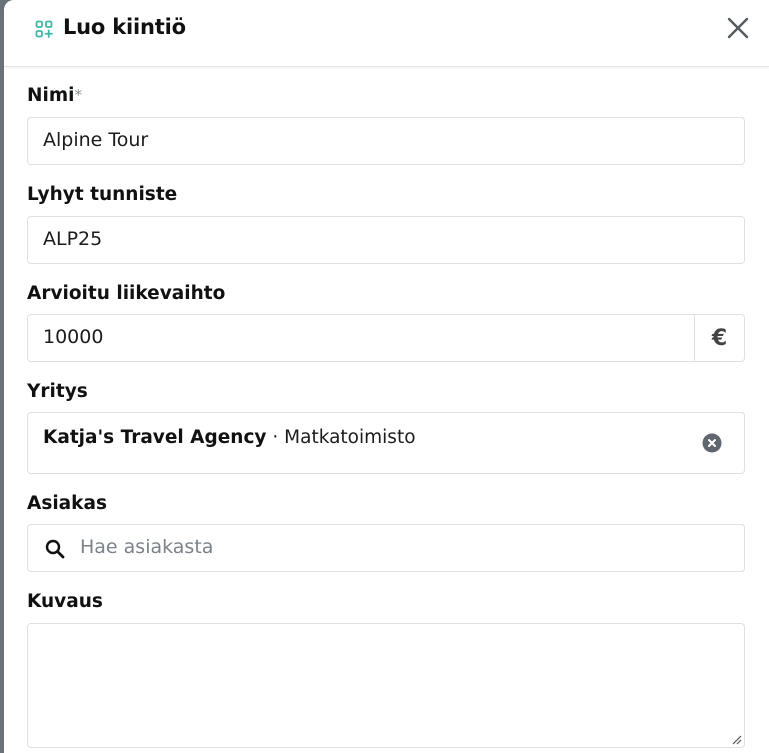 The width and height of the screenshot is (769, 753). Describe the element at coordinates (96, 140) in the screenshot. I see `name-input-value: Alpine Tour` at that location.